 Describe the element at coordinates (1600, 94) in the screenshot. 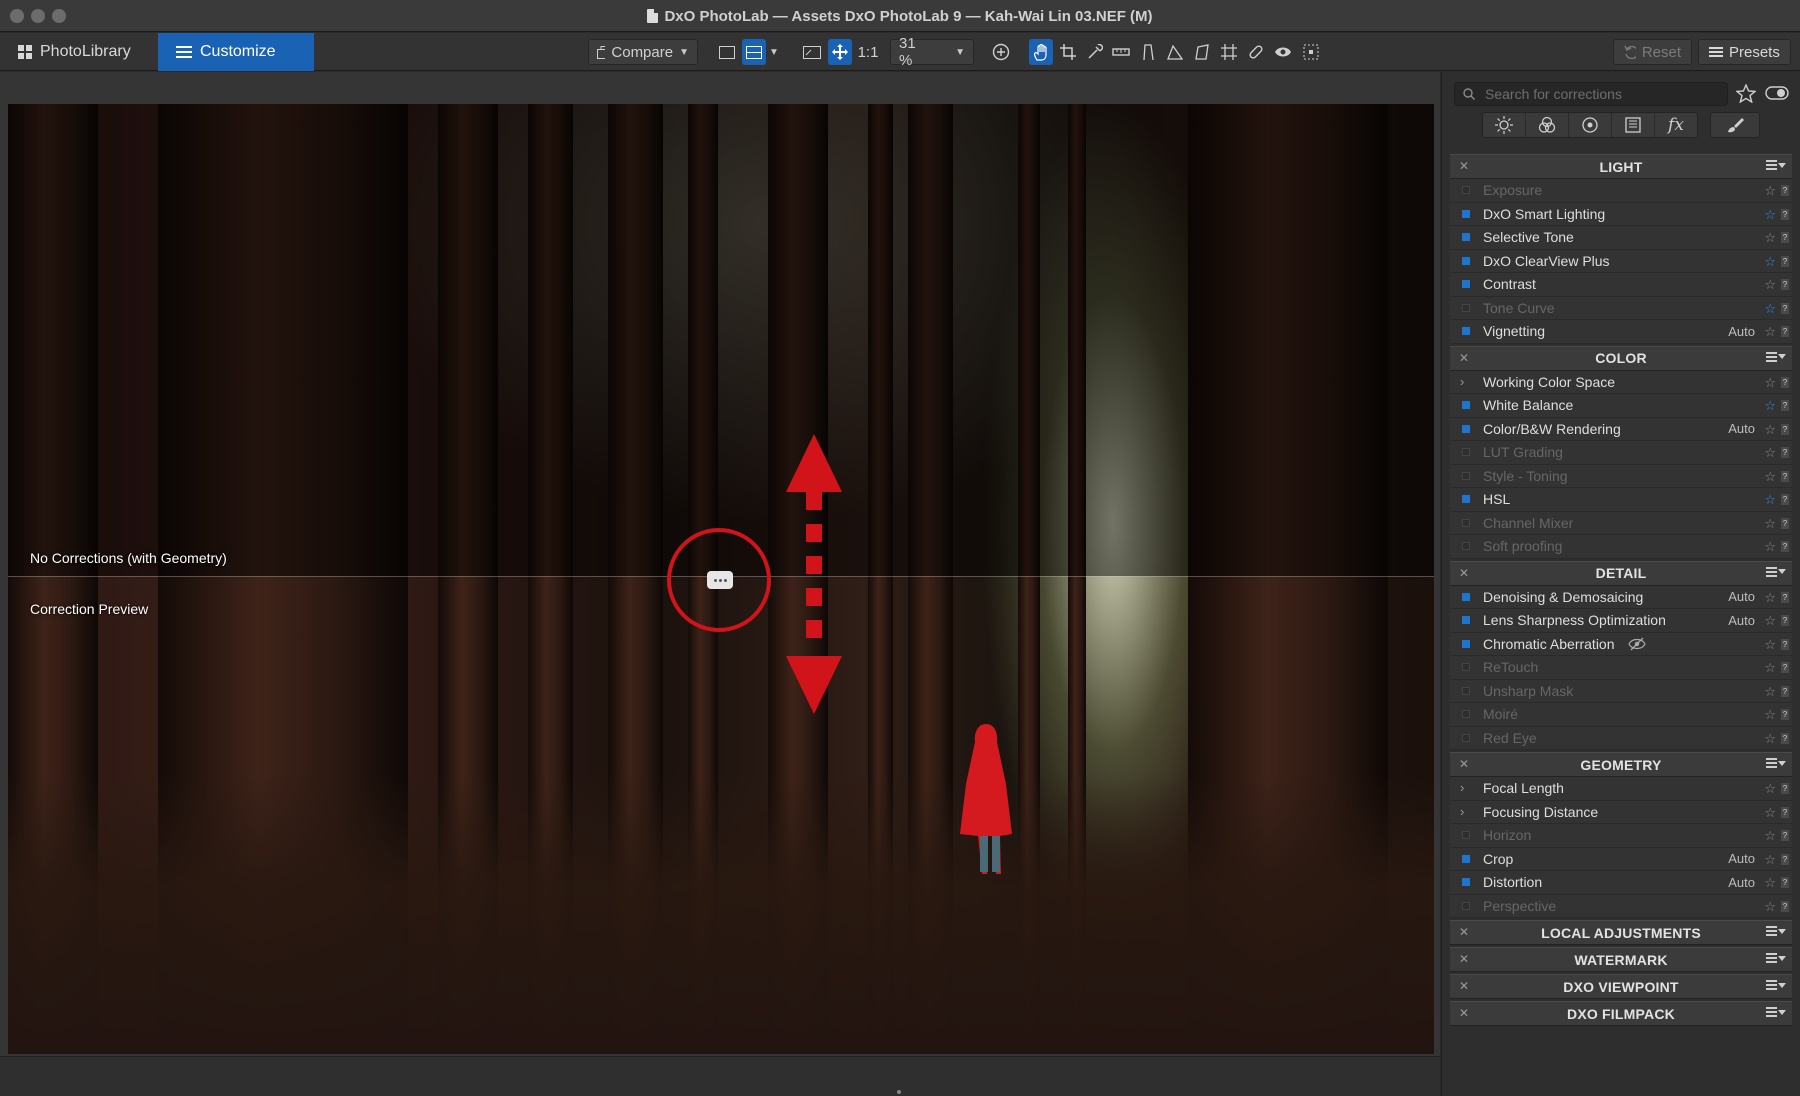

I see `search-input` at that location.